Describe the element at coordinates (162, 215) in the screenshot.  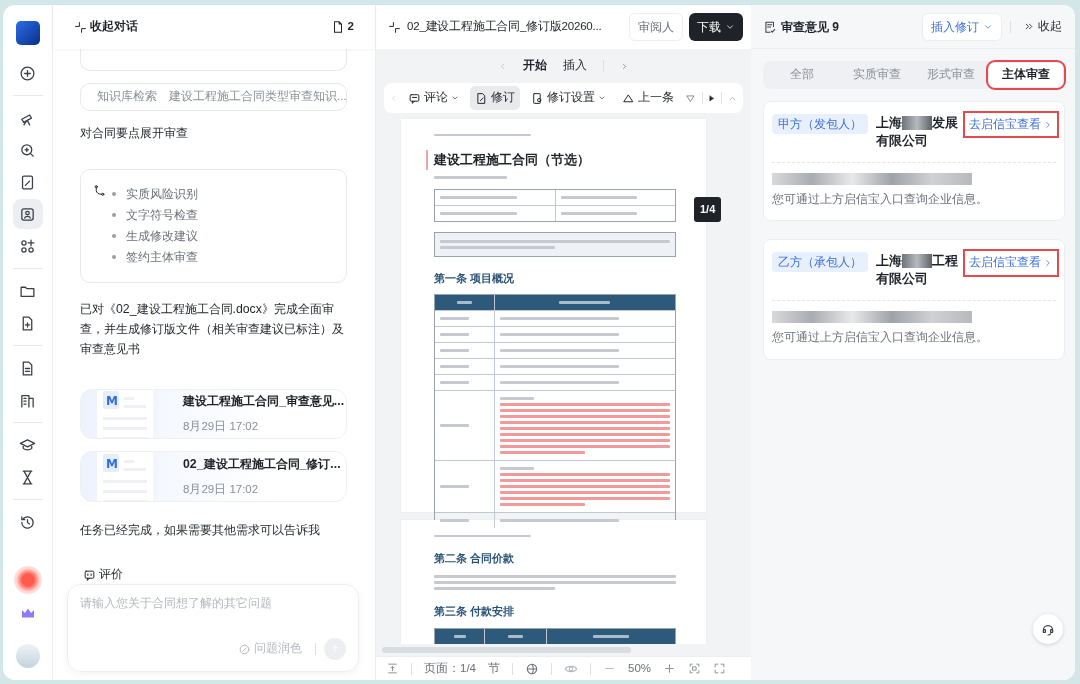
I see `step-text: 文字符号检查` at that location.